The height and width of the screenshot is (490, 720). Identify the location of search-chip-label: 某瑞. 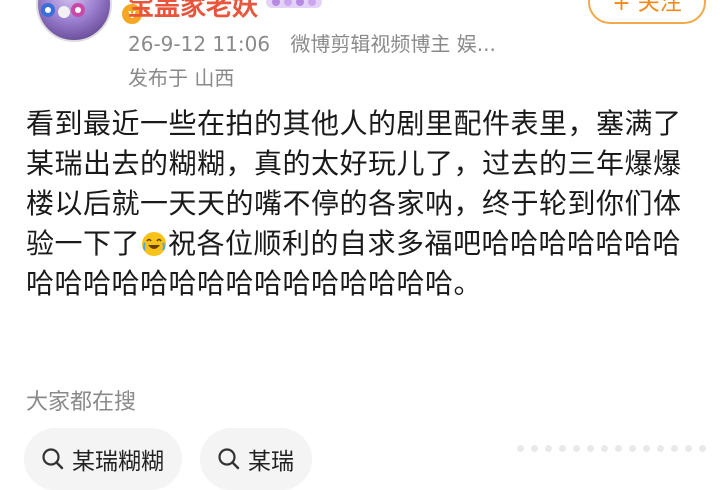
(271, 462).